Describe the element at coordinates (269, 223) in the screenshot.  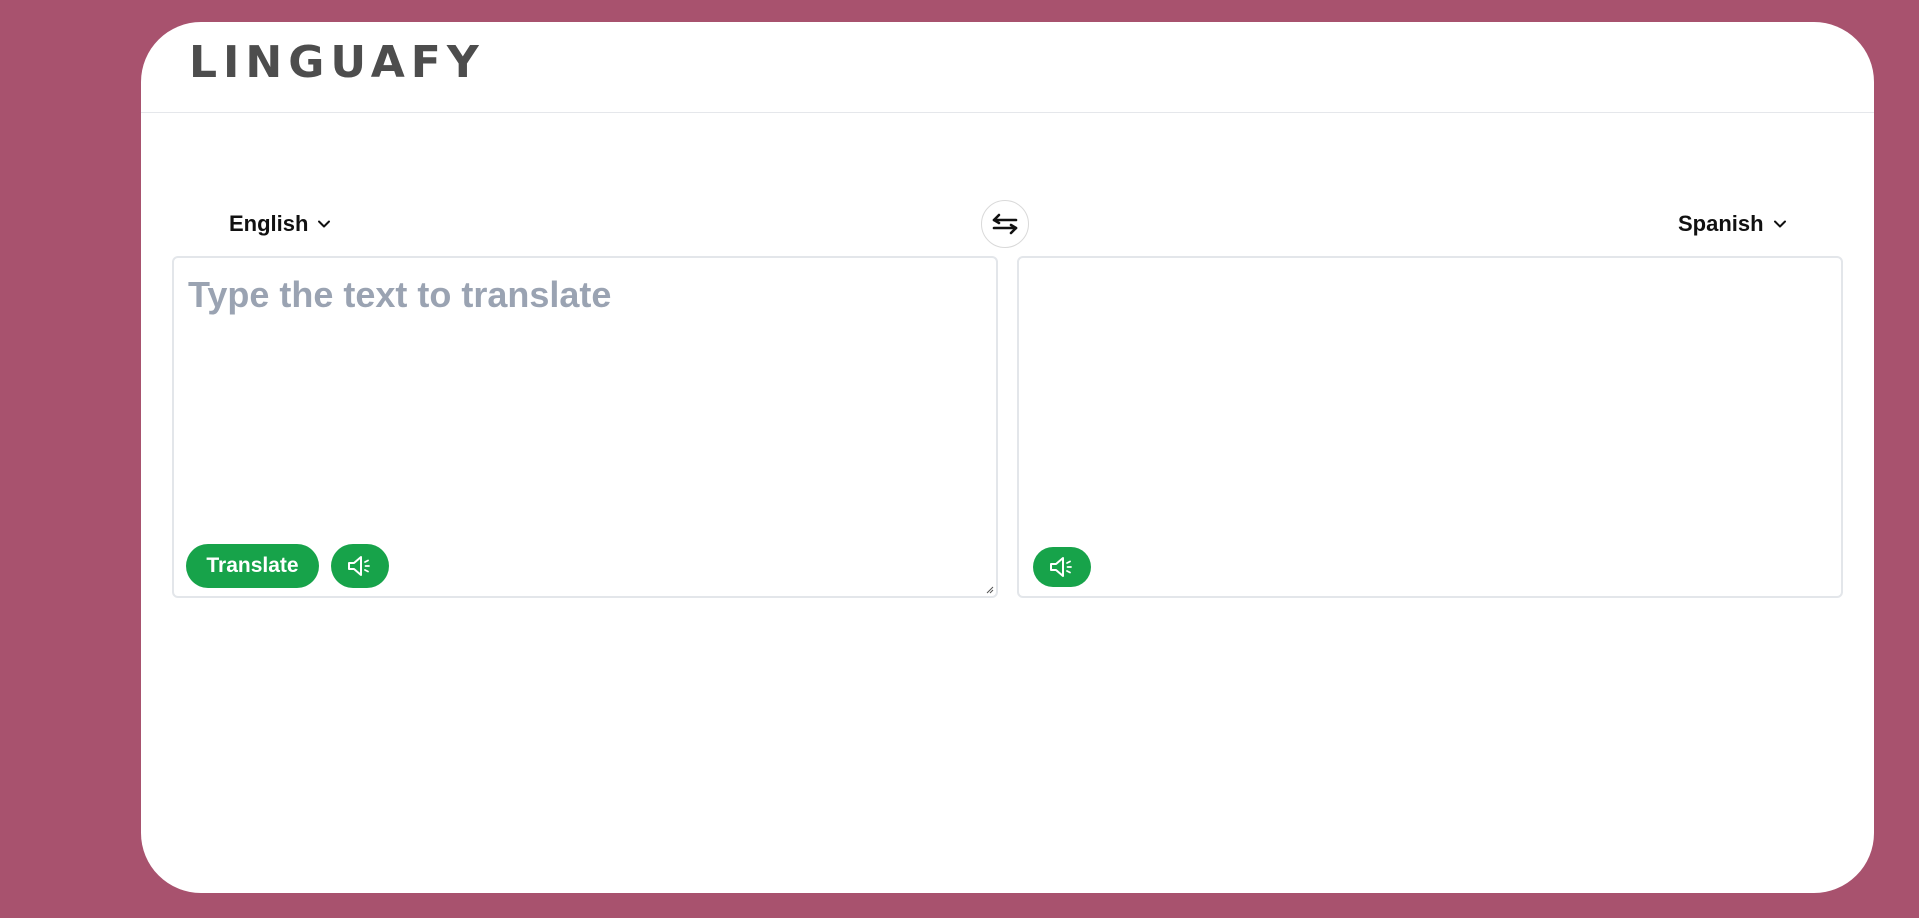
I see `source-language-label: English` at that location.